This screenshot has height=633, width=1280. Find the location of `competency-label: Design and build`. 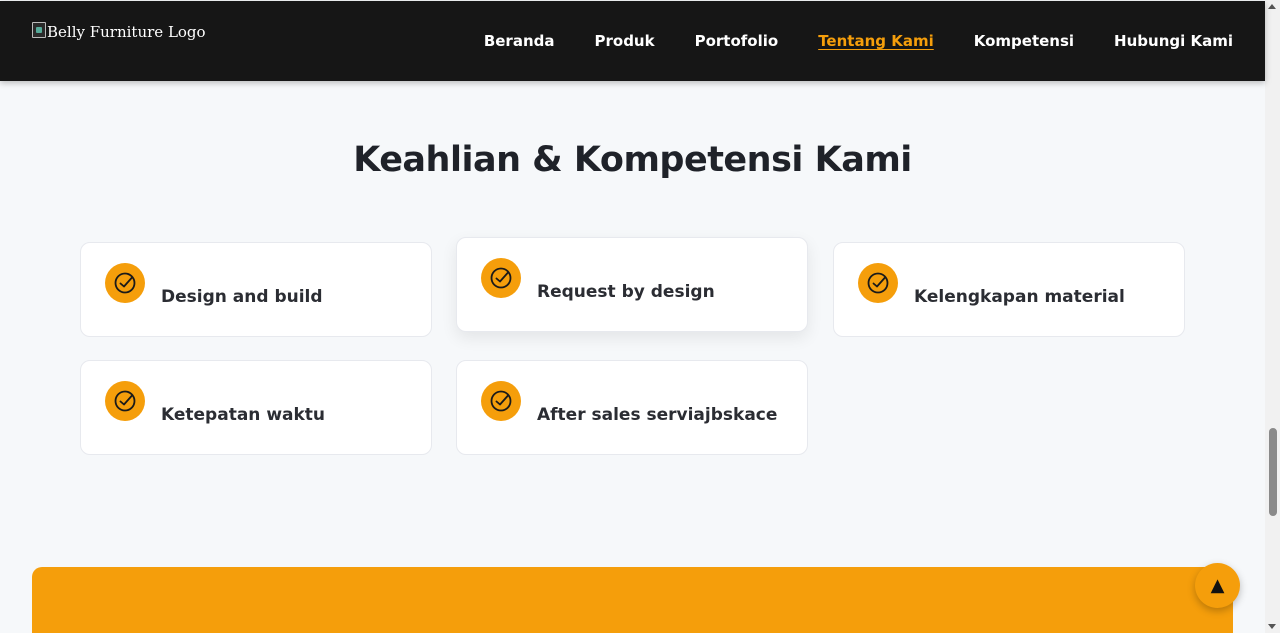

competency-label: Design and build is located at coordinates (242, 296).